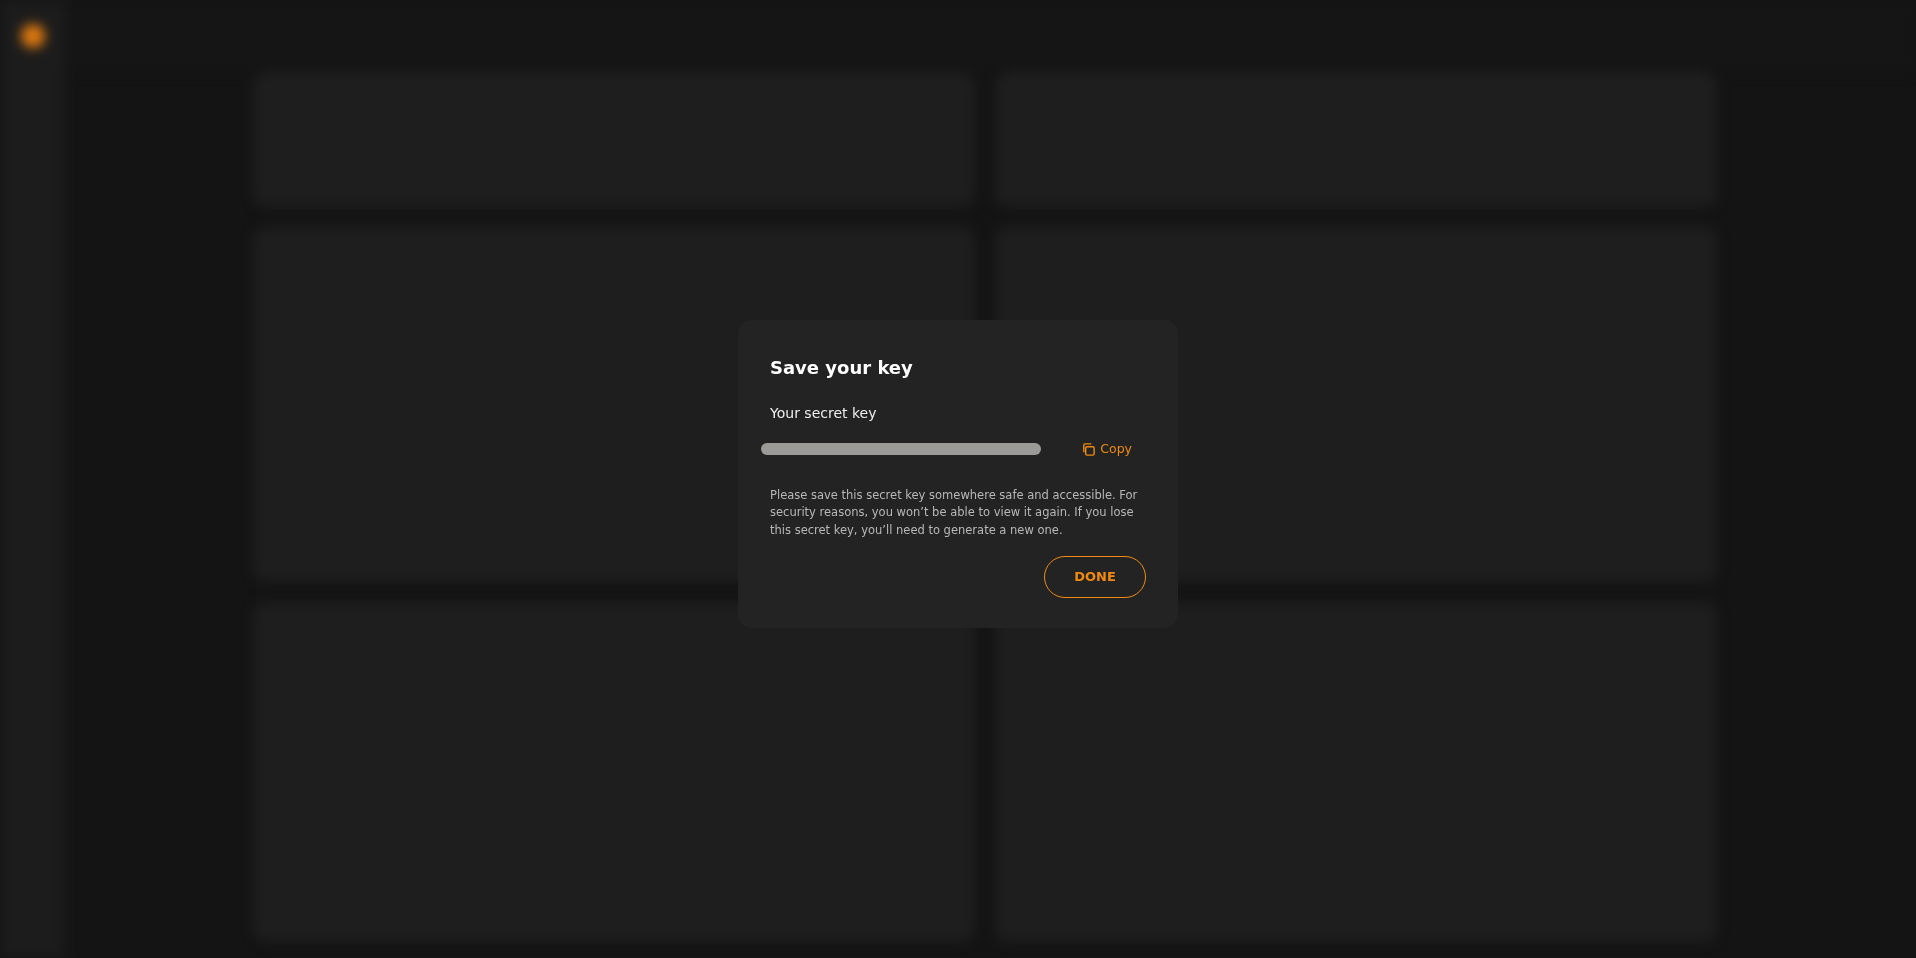  Describe the element at coordinates (824, 413) in the screenshot. I see `field-label: Your secret key` at that location.